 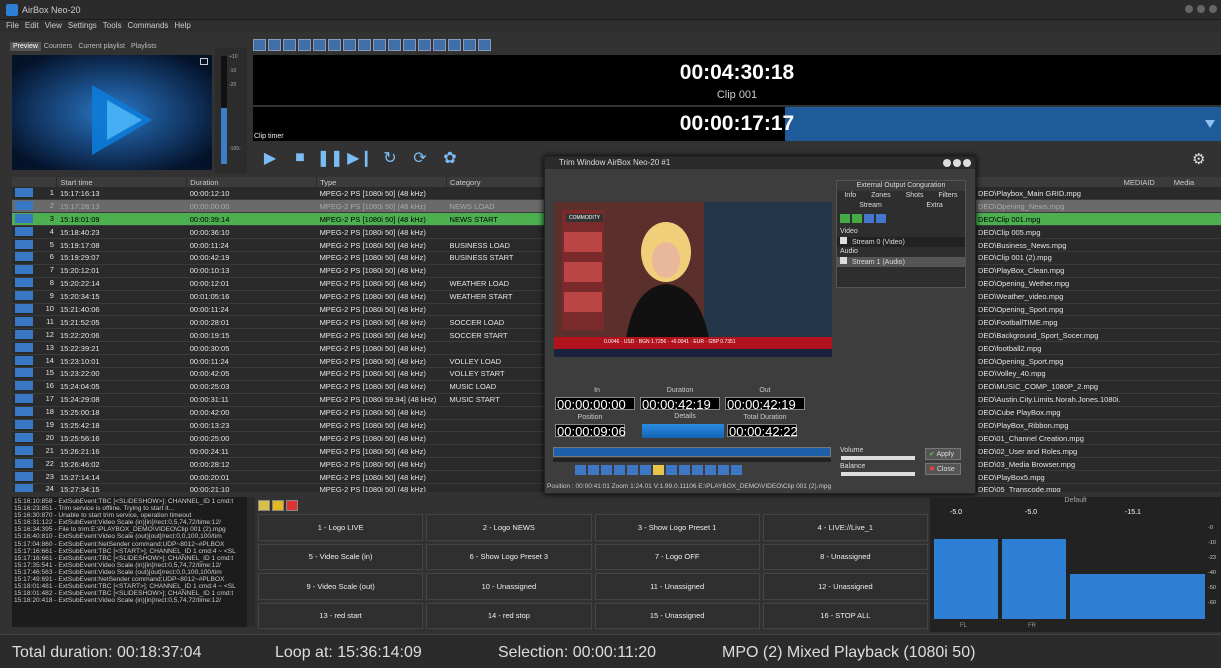 What do you see at coordinates (25, 46) in the screenshot?
I see `tab-preview: Preview` at bounding box center [25, 46].